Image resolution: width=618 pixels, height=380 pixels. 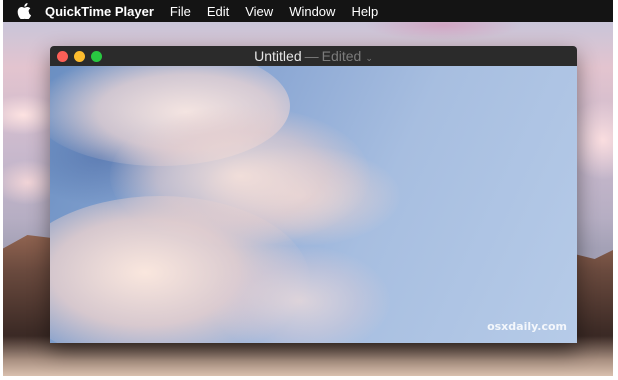 What do you see at coordinates (278, 56) in the screenshot?
I see `window-title-text: Untitled` at bounding box center [278, 56].